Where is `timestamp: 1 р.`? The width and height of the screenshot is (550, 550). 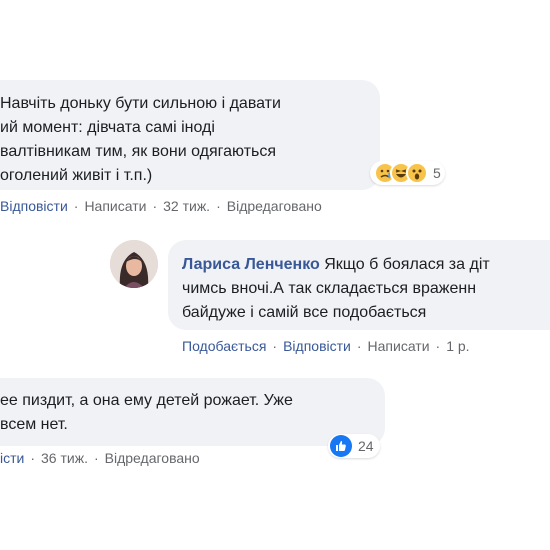
timestamp: 1 р. is located at coordinates (457, 346).